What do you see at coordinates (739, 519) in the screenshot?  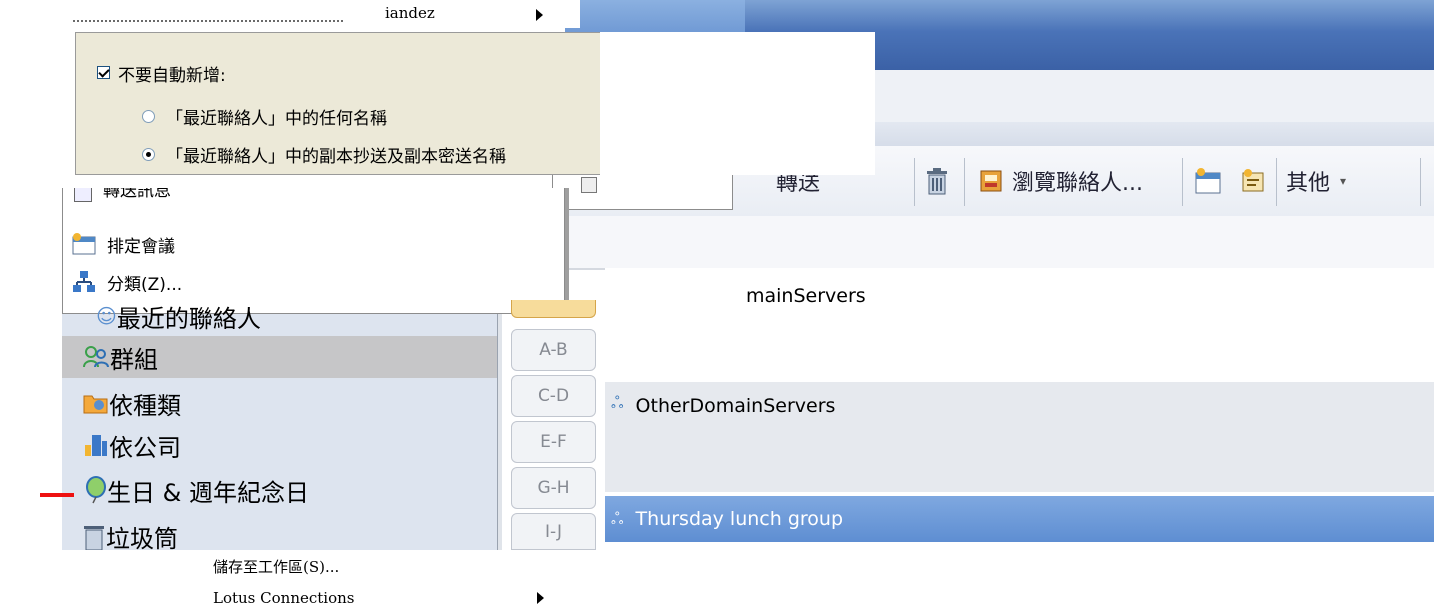 I see `group-name: Thursday lunch group` at bounding box center [739, 519].